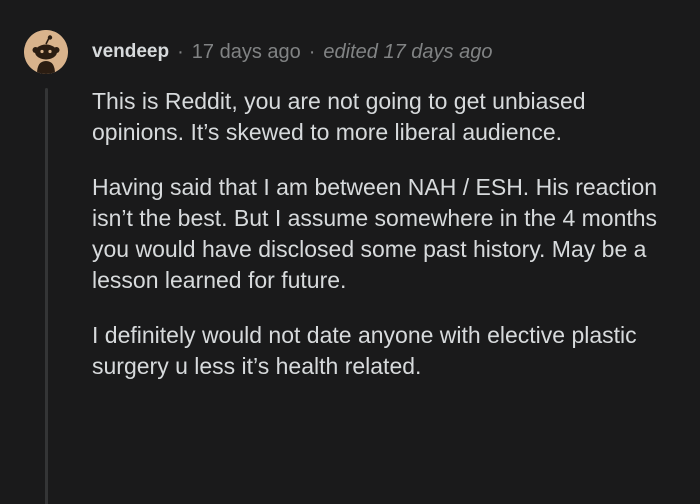 The width and height of the screenshot is (700, 504). Describe the element at coordinates (130, 52) in the screenshot. I see `username-link: vendeep` at that location.